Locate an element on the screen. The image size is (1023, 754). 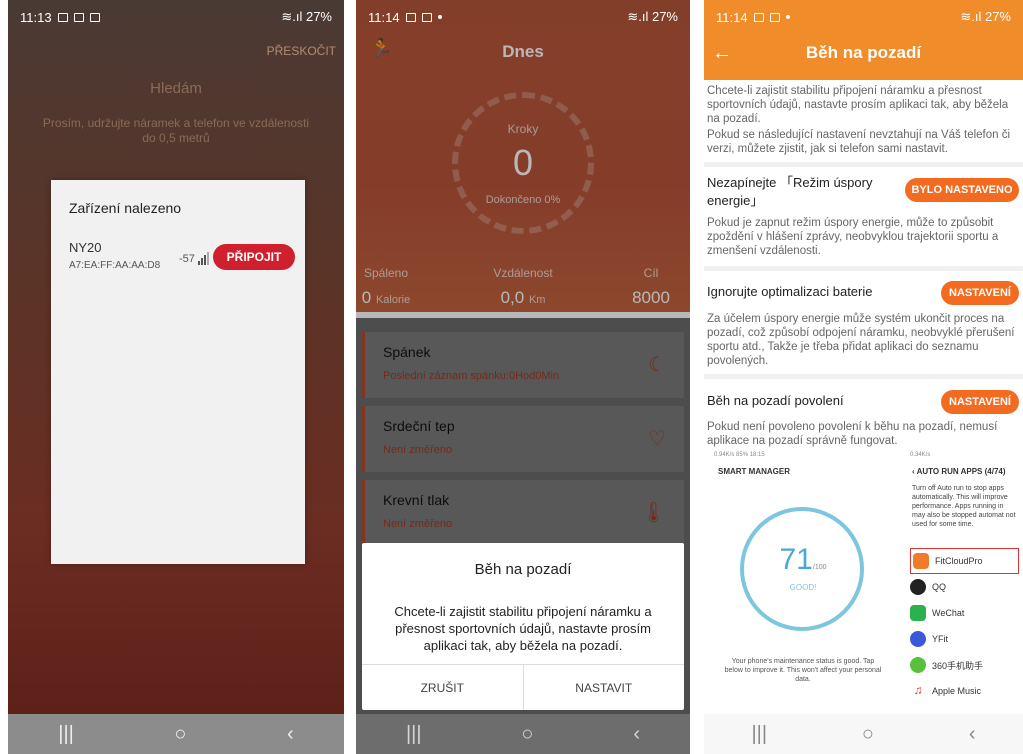
searching-label: Hledám is located at coordinates (176, 88).